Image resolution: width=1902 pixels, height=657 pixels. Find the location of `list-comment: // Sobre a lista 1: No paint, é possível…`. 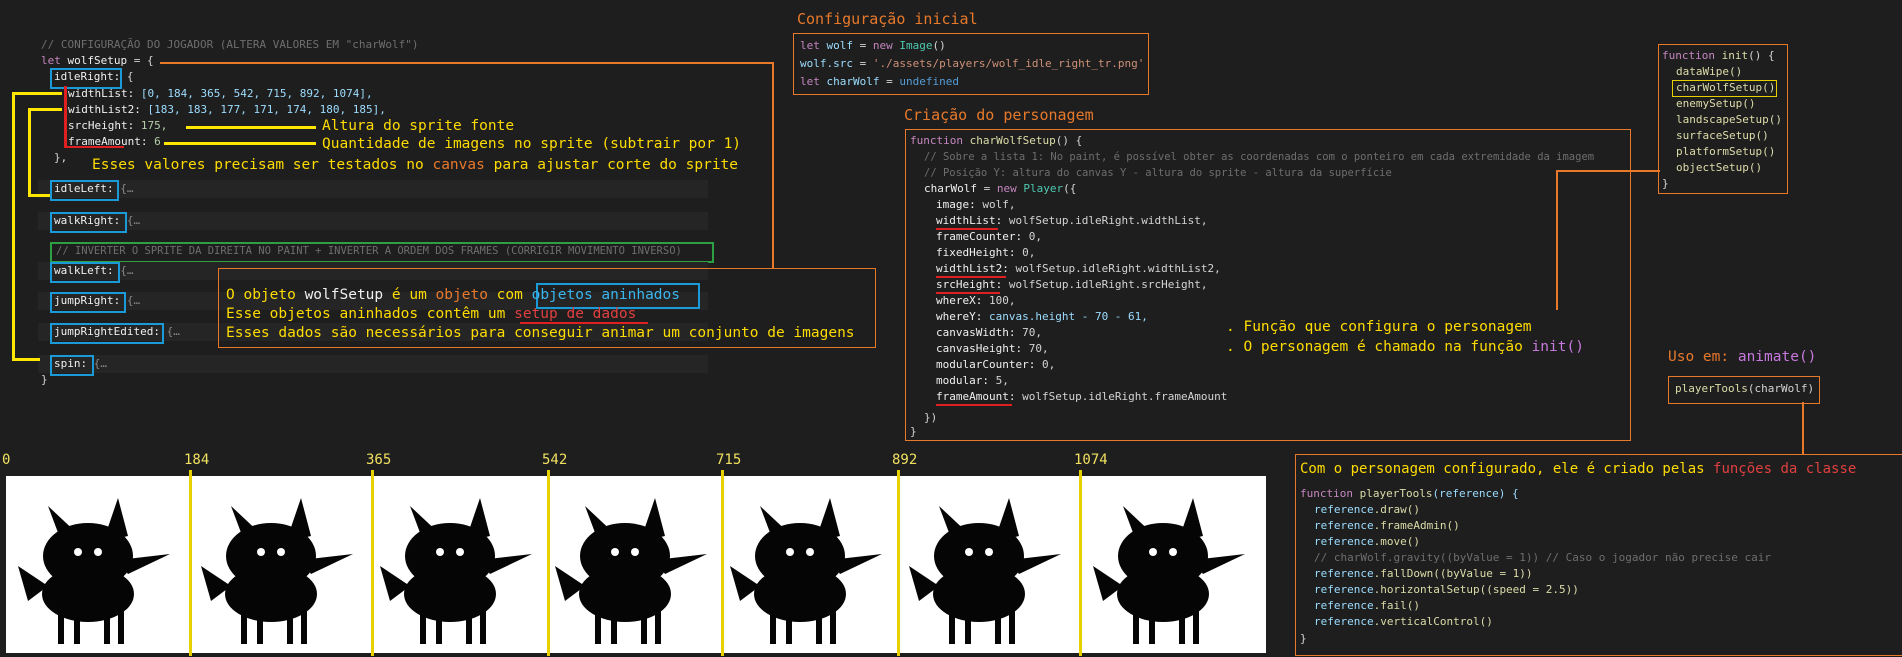

list-comment: // Sobre a lista 1: No paint, é possível… is located at coordinates (1259, 157).